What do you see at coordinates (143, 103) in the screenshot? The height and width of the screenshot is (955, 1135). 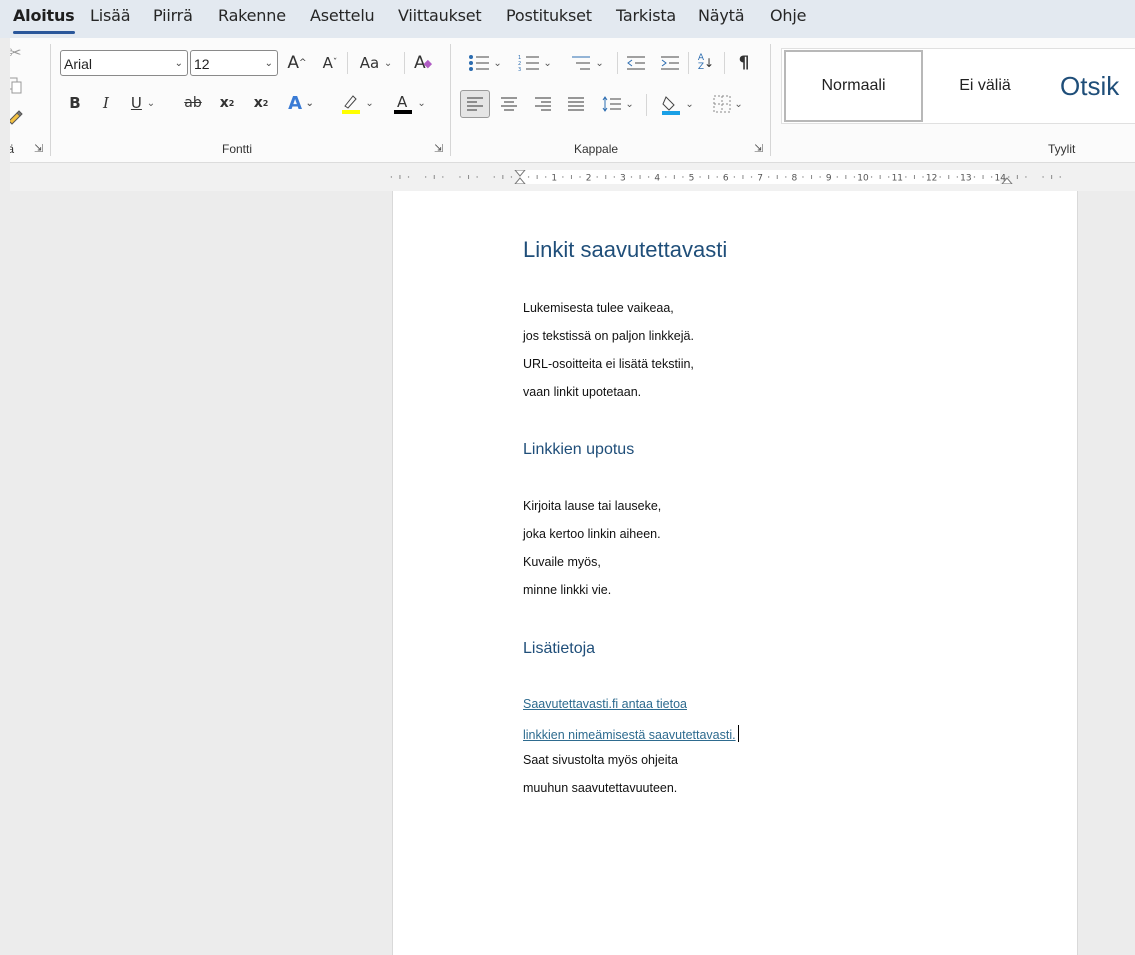 I see `underline-icon: U ⌄` at bounding box center [143, 103].